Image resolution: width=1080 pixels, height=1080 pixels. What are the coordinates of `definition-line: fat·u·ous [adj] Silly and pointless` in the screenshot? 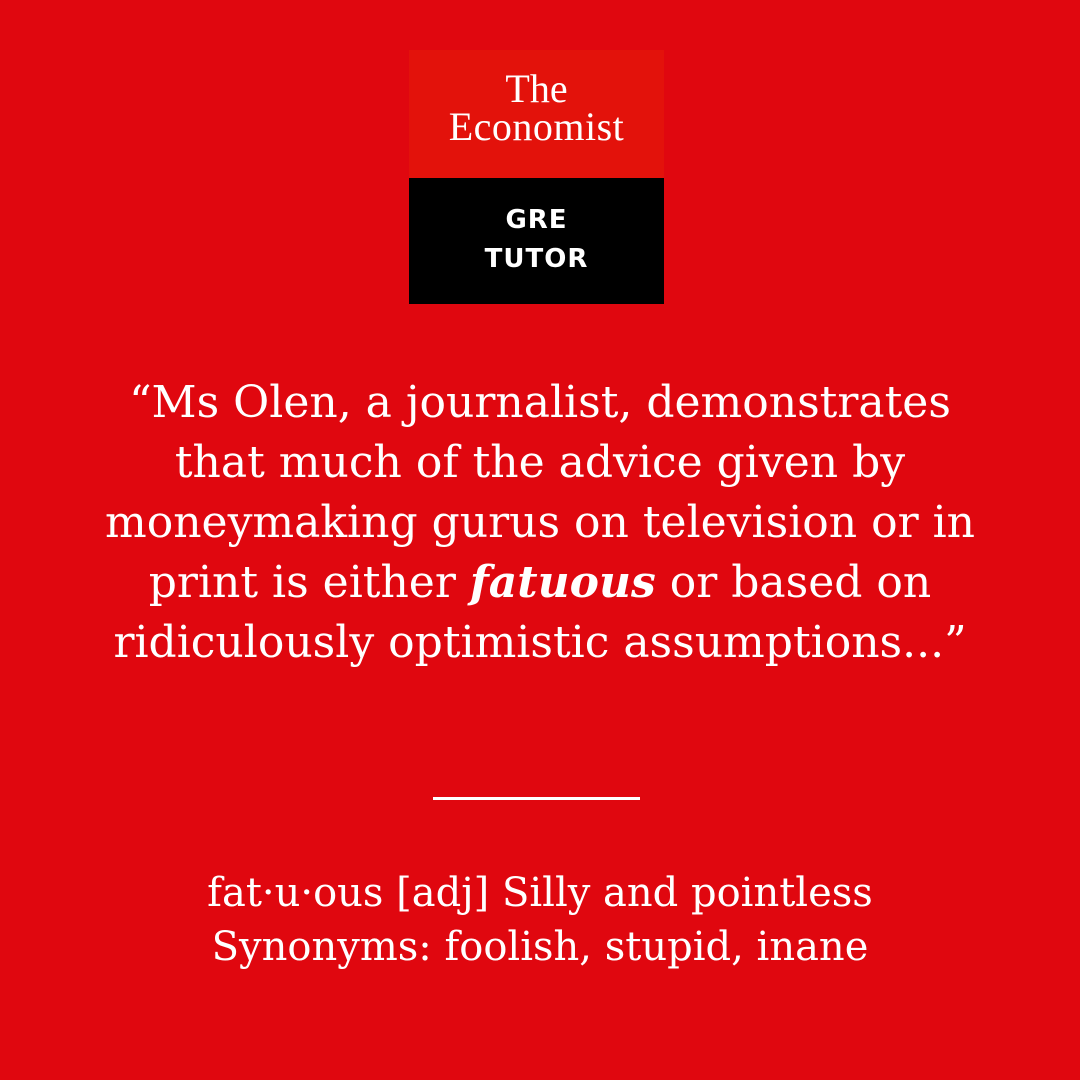 It's located at (540, 893).